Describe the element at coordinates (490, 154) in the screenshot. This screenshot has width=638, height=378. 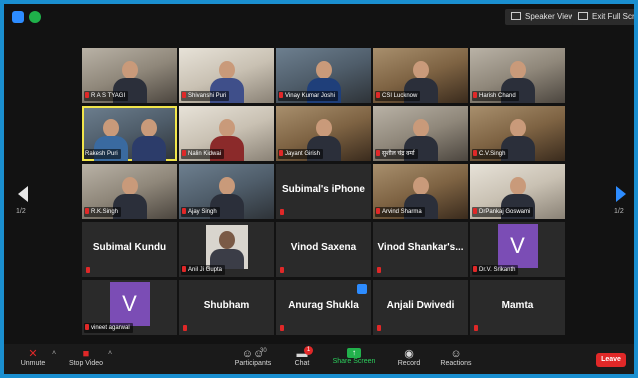
I see `participant-name-label: C.V.Singh` at that location.